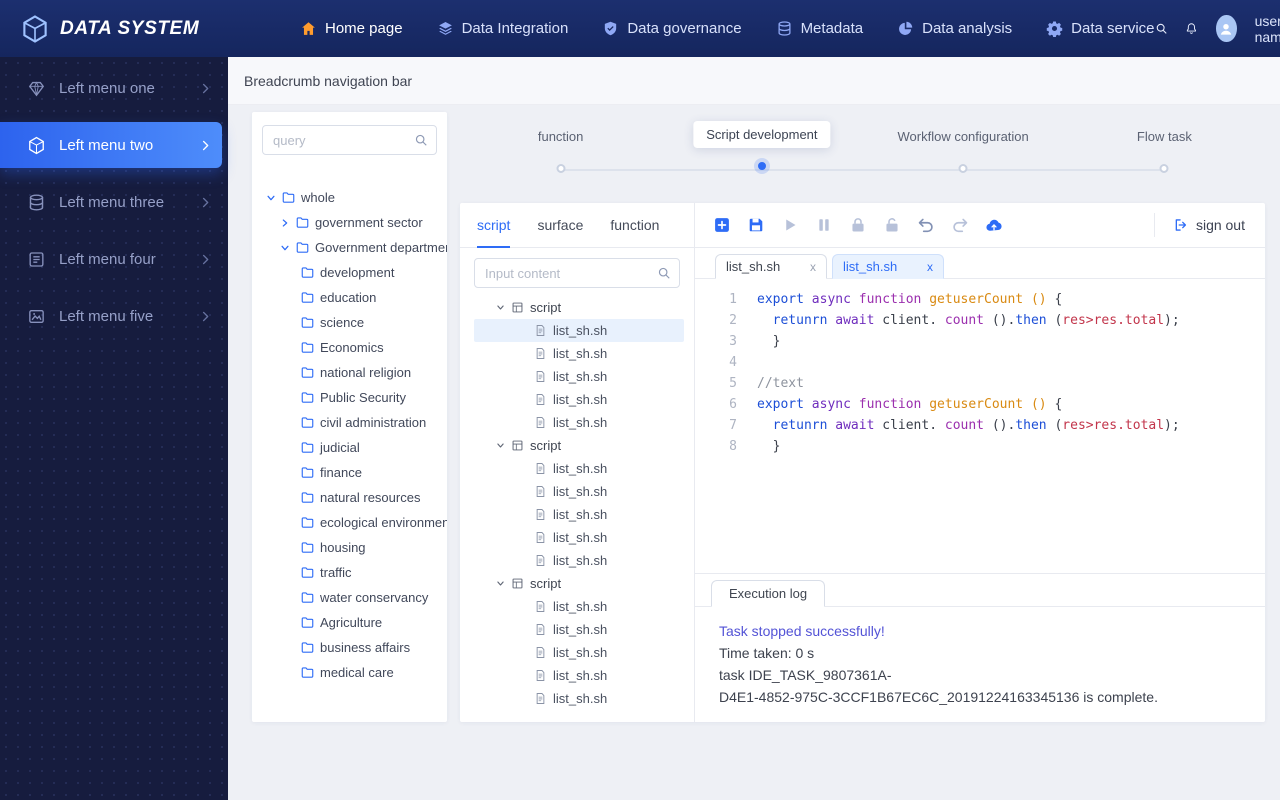 Image resolution: width=1280 pixels, height=800 pixels. Describe the element at coordinates (954, 28) in the screenshot. I see `nav-item: Data analysis` at that location.